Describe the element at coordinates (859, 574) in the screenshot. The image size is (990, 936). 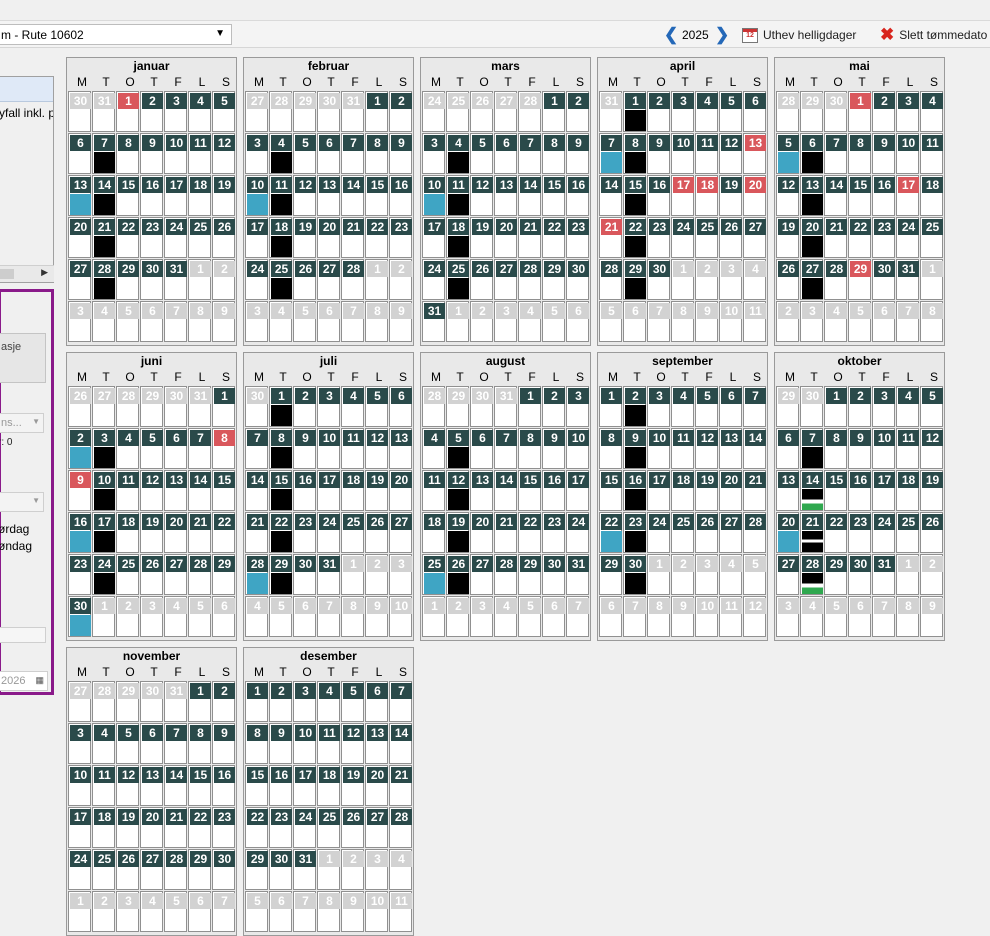
I see `day-cell: 30` at that location.